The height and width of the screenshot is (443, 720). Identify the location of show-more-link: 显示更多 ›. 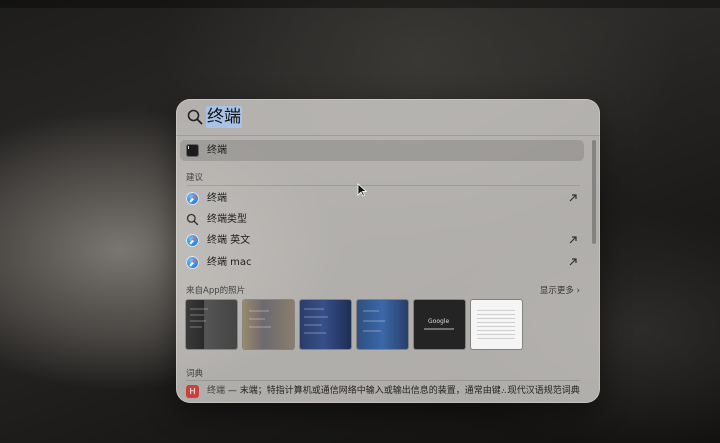
(560, 290).